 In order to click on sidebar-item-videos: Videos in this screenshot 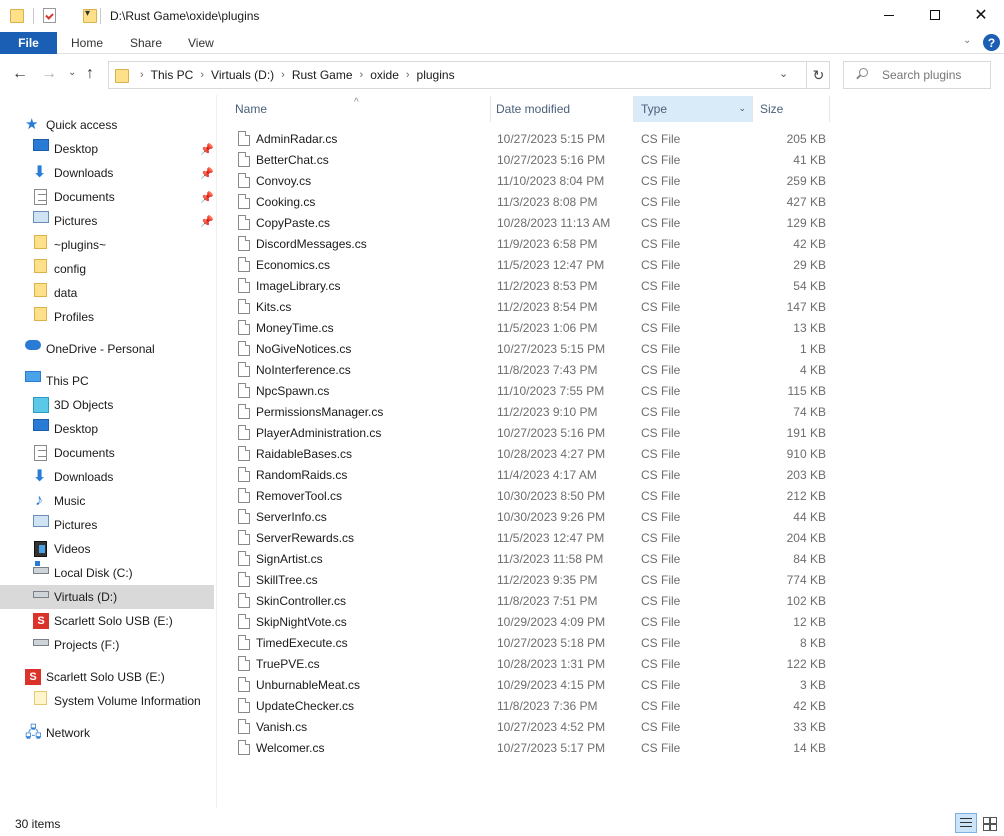, I will do `click(107, 549)`.